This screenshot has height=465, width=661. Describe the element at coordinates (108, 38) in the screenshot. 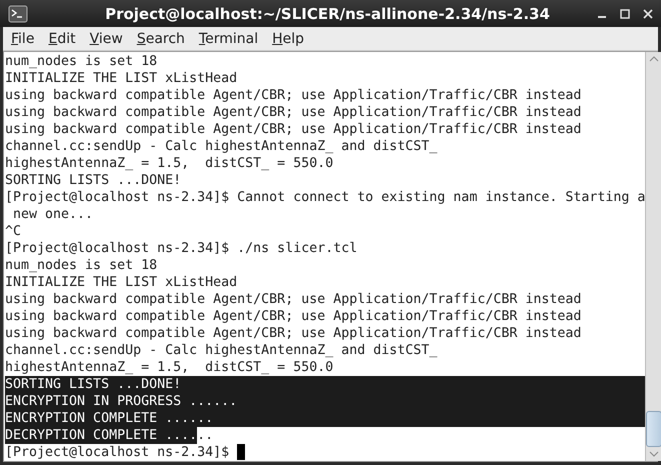

I see `menu-item: View` at that location.